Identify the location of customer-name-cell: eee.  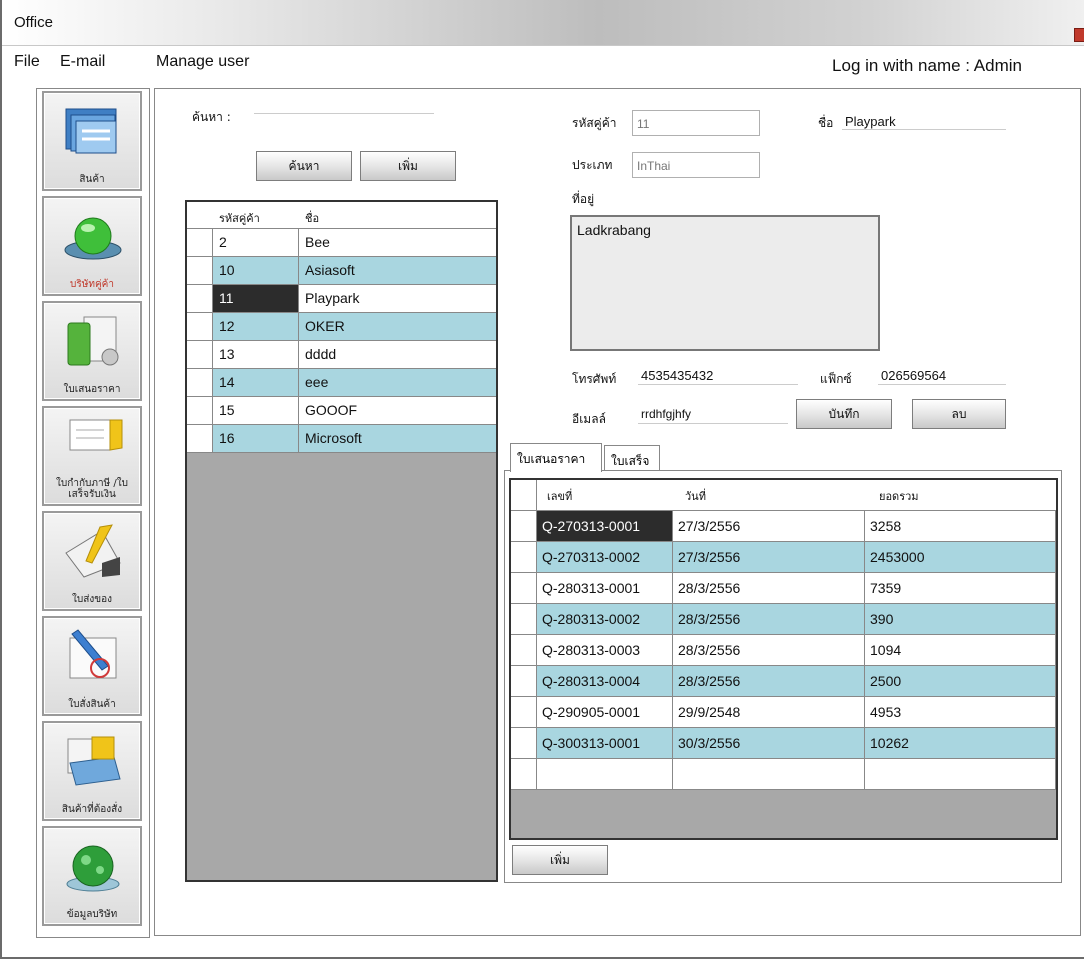
(397, 382).